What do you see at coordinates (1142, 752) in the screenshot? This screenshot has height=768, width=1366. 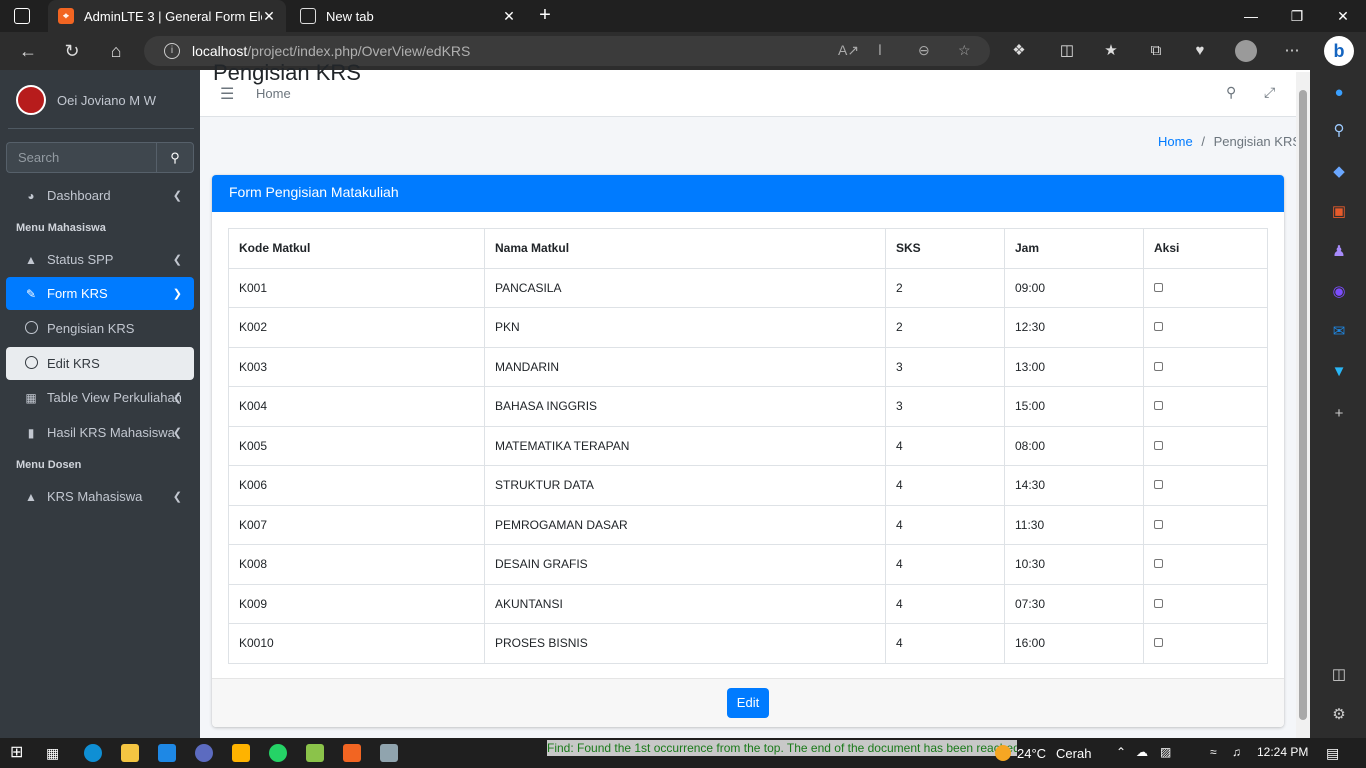 I see `cloud-icon: ☁` at bounding box center [1142, 752].